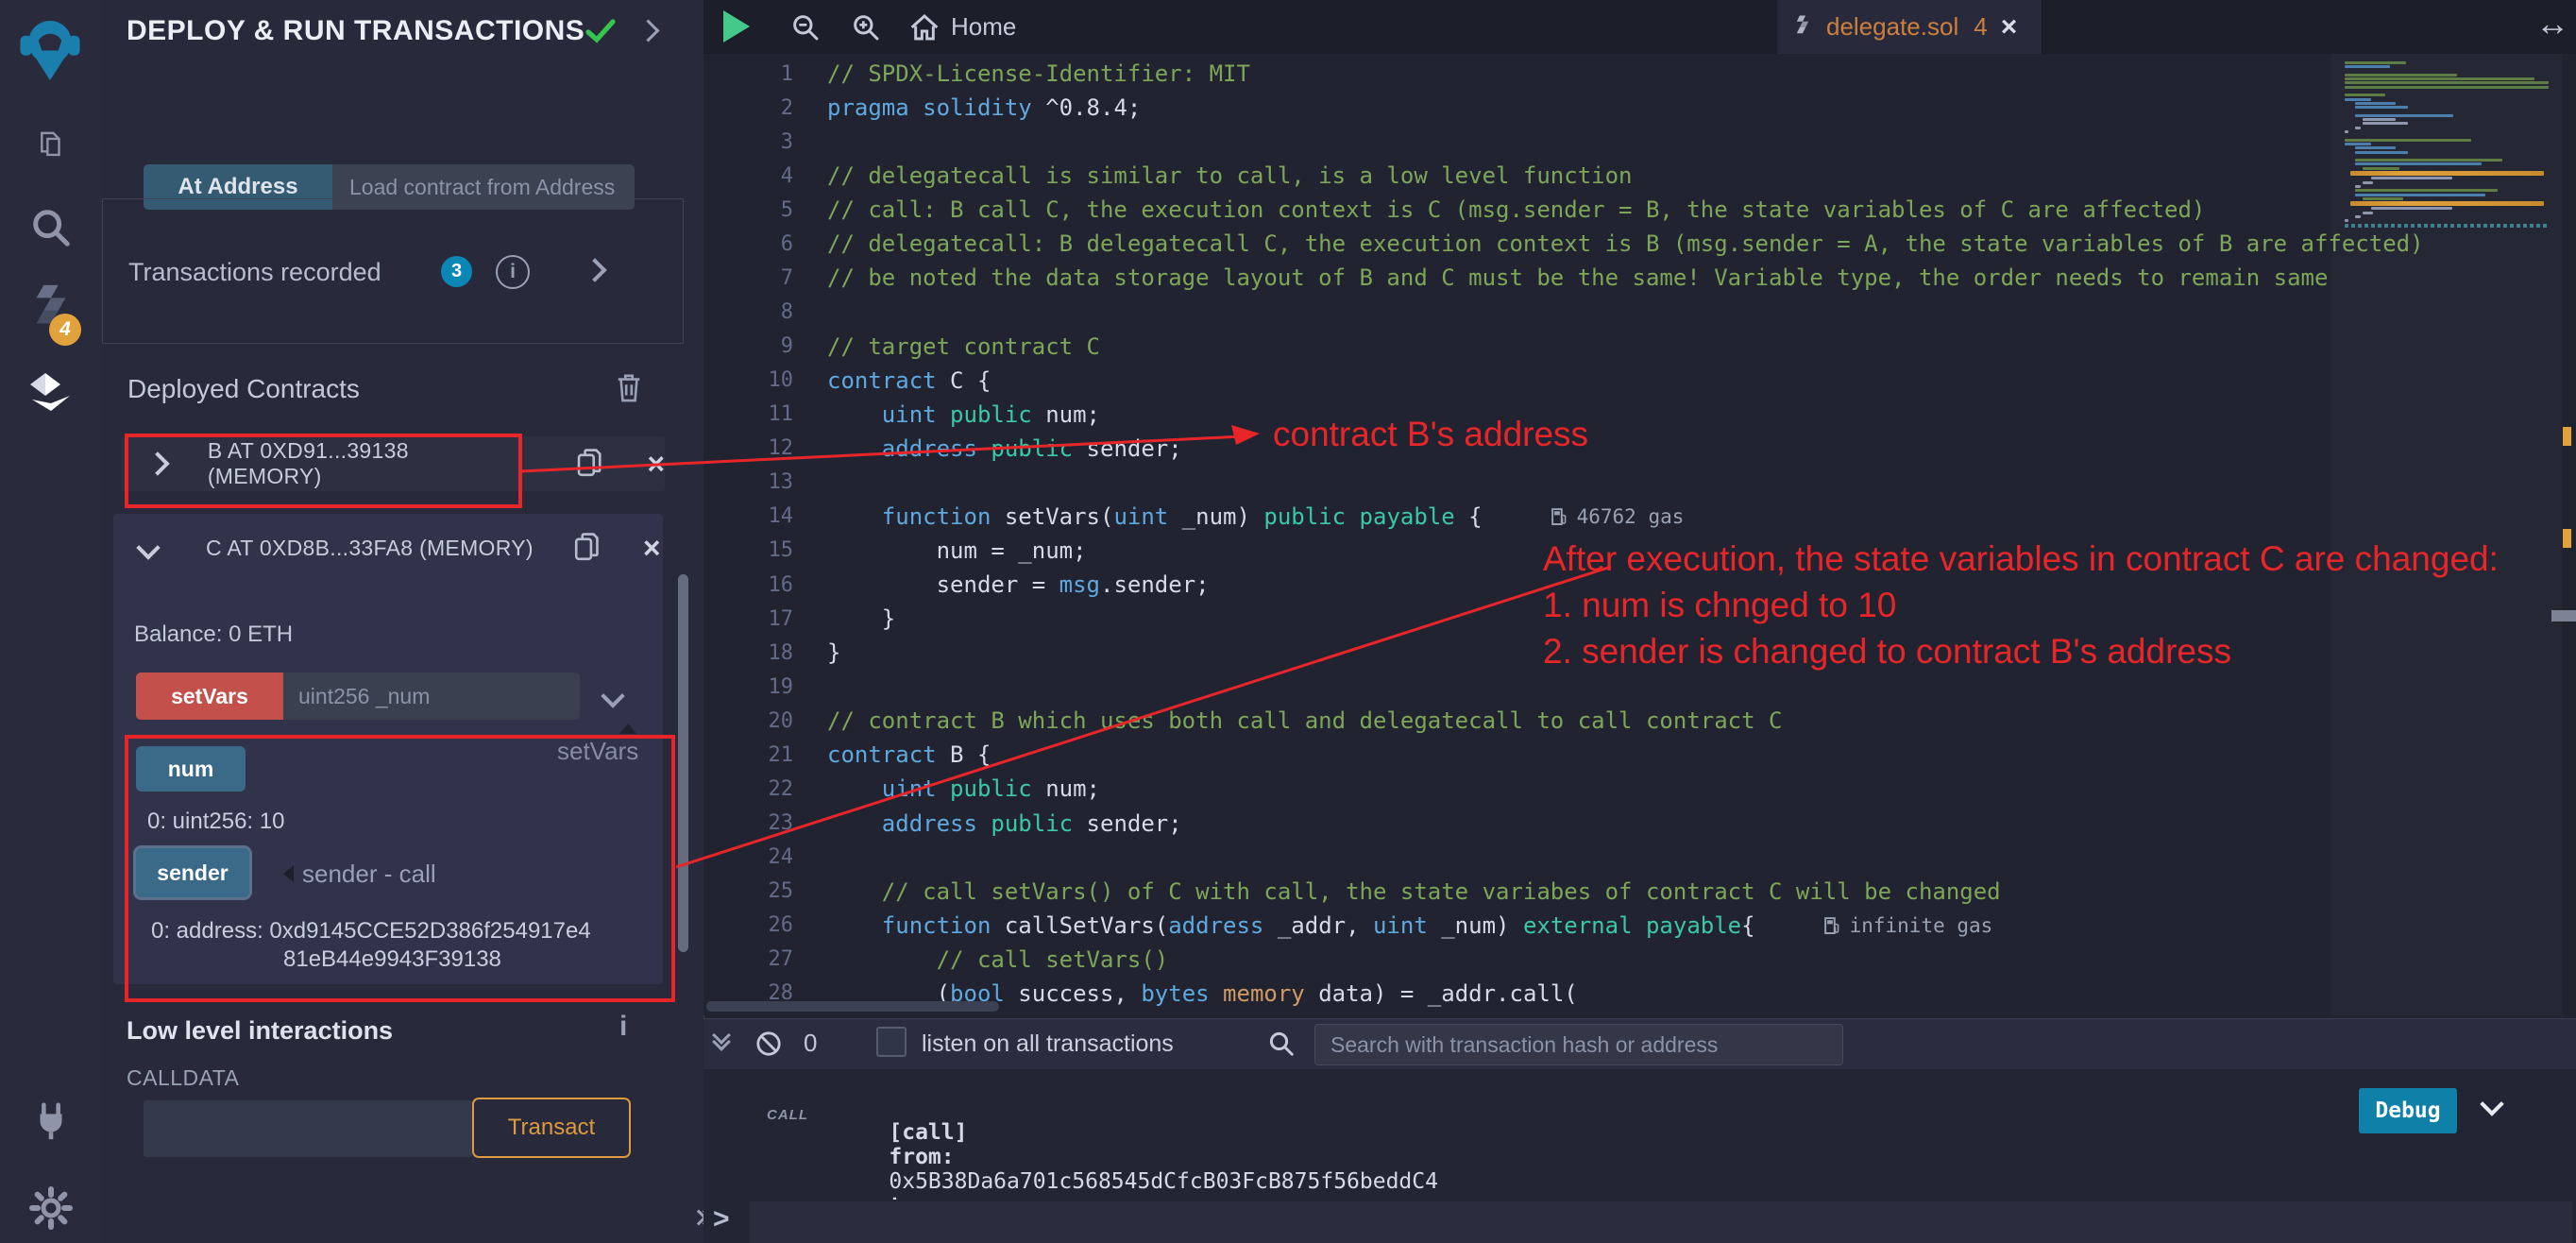  What do you see at coordinates (2567, 437) in the screenshot?
I see `ruler-mark` at bounding box center [2567, 437].